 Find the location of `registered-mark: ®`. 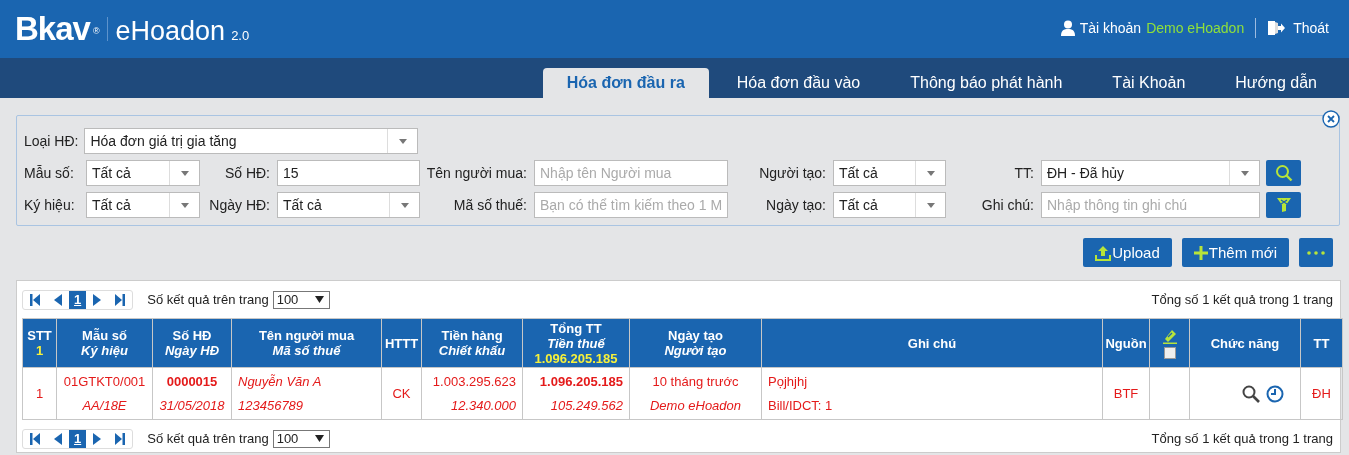

registered-mark: ® is located at coordinates (96, 31).